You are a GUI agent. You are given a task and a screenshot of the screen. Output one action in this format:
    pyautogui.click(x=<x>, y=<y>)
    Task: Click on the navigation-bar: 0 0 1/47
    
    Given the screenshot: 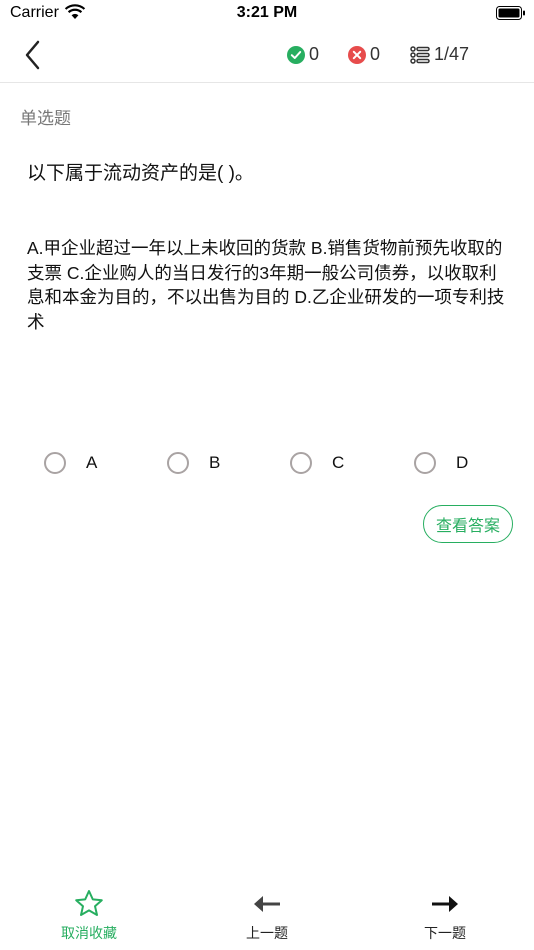 What is the action you would take?
    pyautogui.click(x=267, y=55)
    